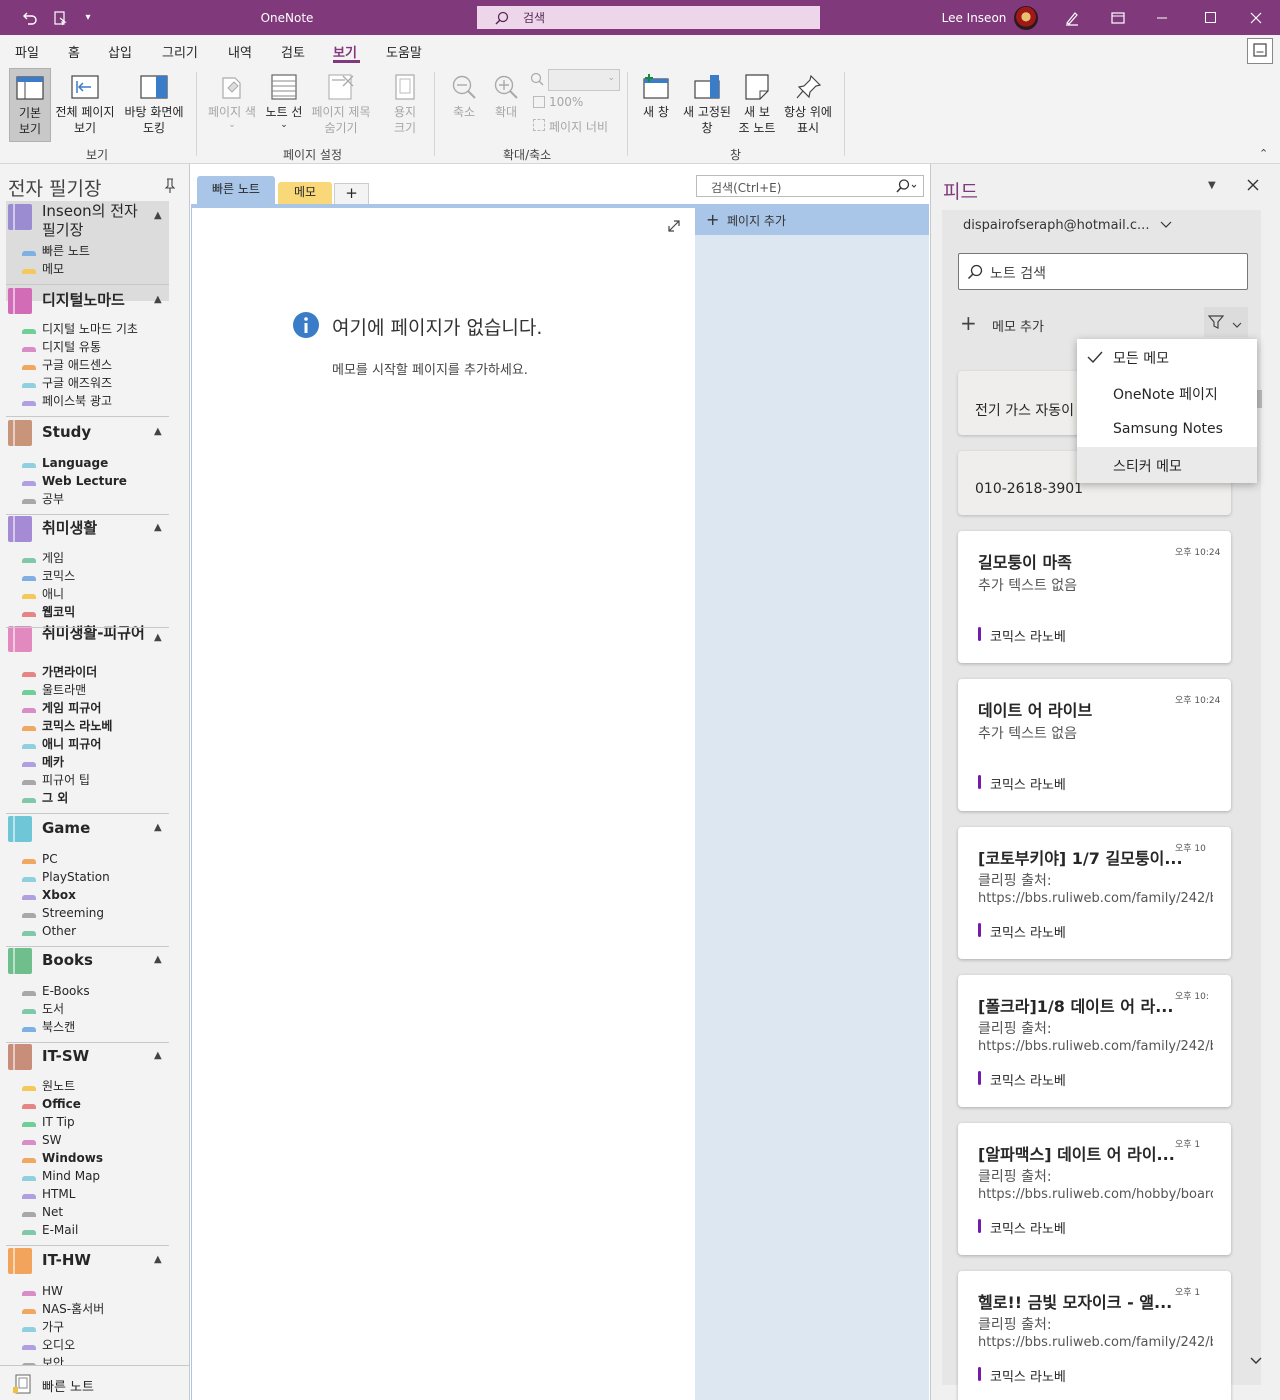  Describe the element at coordinates (578, 126) in the screenshot. I see `page-width-button: 페이지 너비` at that location.